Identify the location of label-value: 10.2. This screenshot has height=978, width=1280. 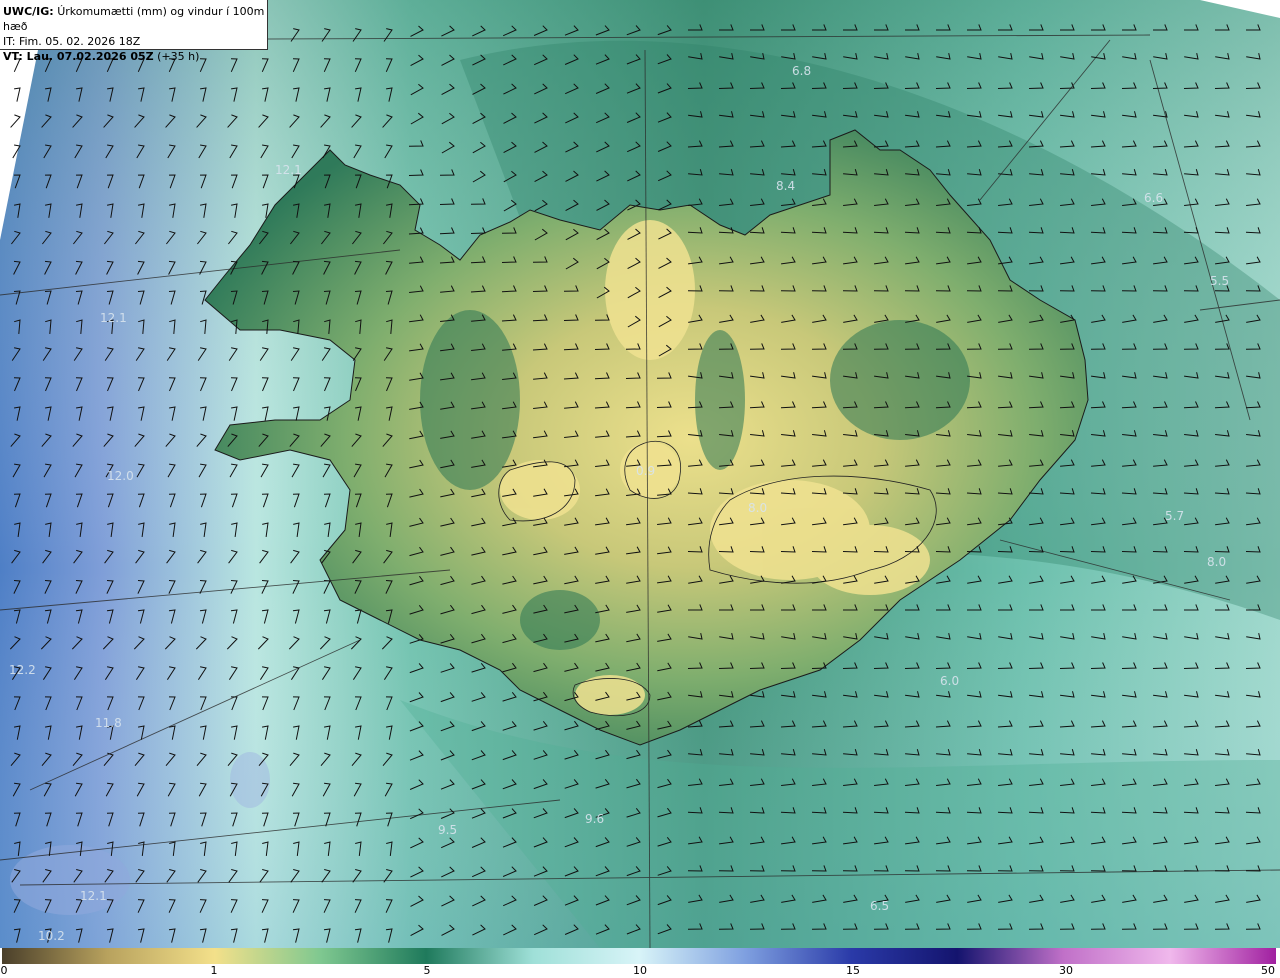
(51, 936).